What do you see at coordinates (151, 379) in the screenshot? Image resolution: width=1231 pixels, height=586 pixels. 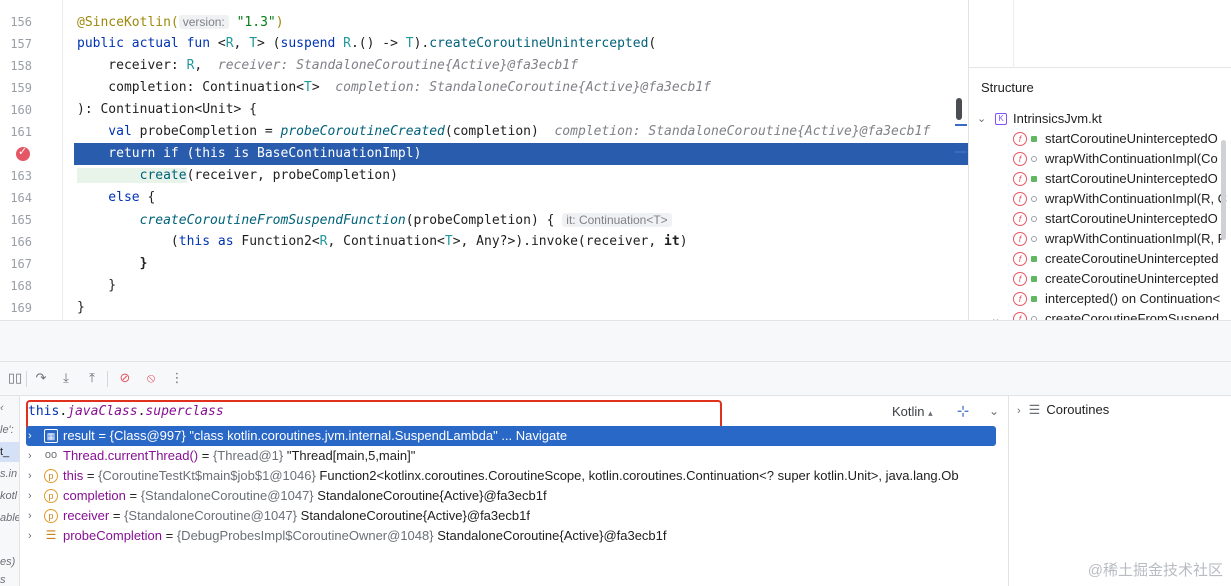 I see `mute-breakpoints-icon: ⦸` at bounding box center [151, 379].